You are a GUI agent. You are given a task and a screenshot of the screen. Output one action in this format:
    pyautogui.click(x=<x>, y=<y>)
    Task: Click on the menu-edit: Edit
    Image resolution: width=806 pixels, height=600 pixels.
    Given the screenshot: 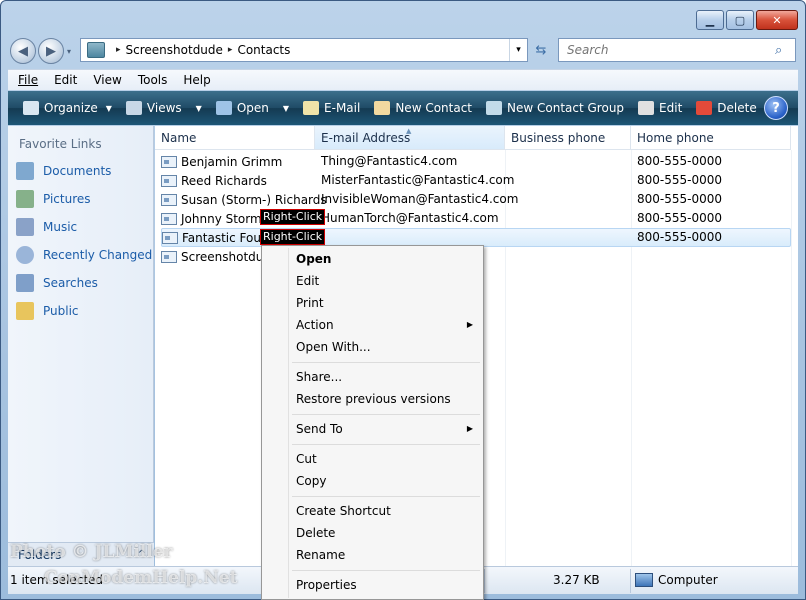 What is the action you would take?
    pyautogui.click(x=65, y=80)
    